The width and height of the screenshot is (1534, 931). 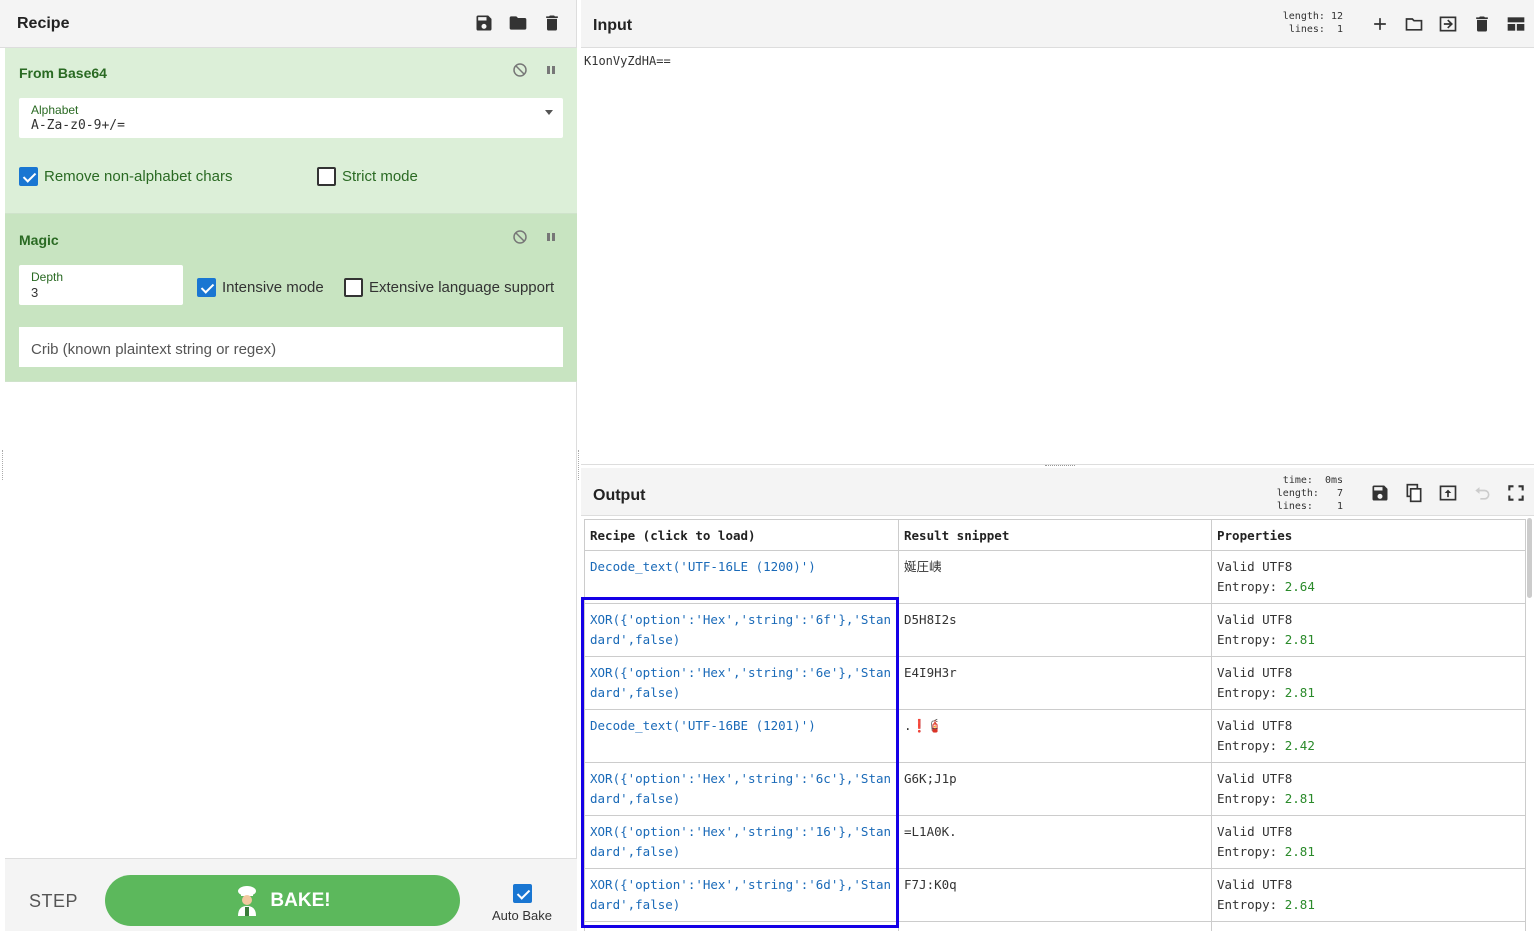 I want to click on result-snippet: .❗🧯, so click(x=1055, y=736).